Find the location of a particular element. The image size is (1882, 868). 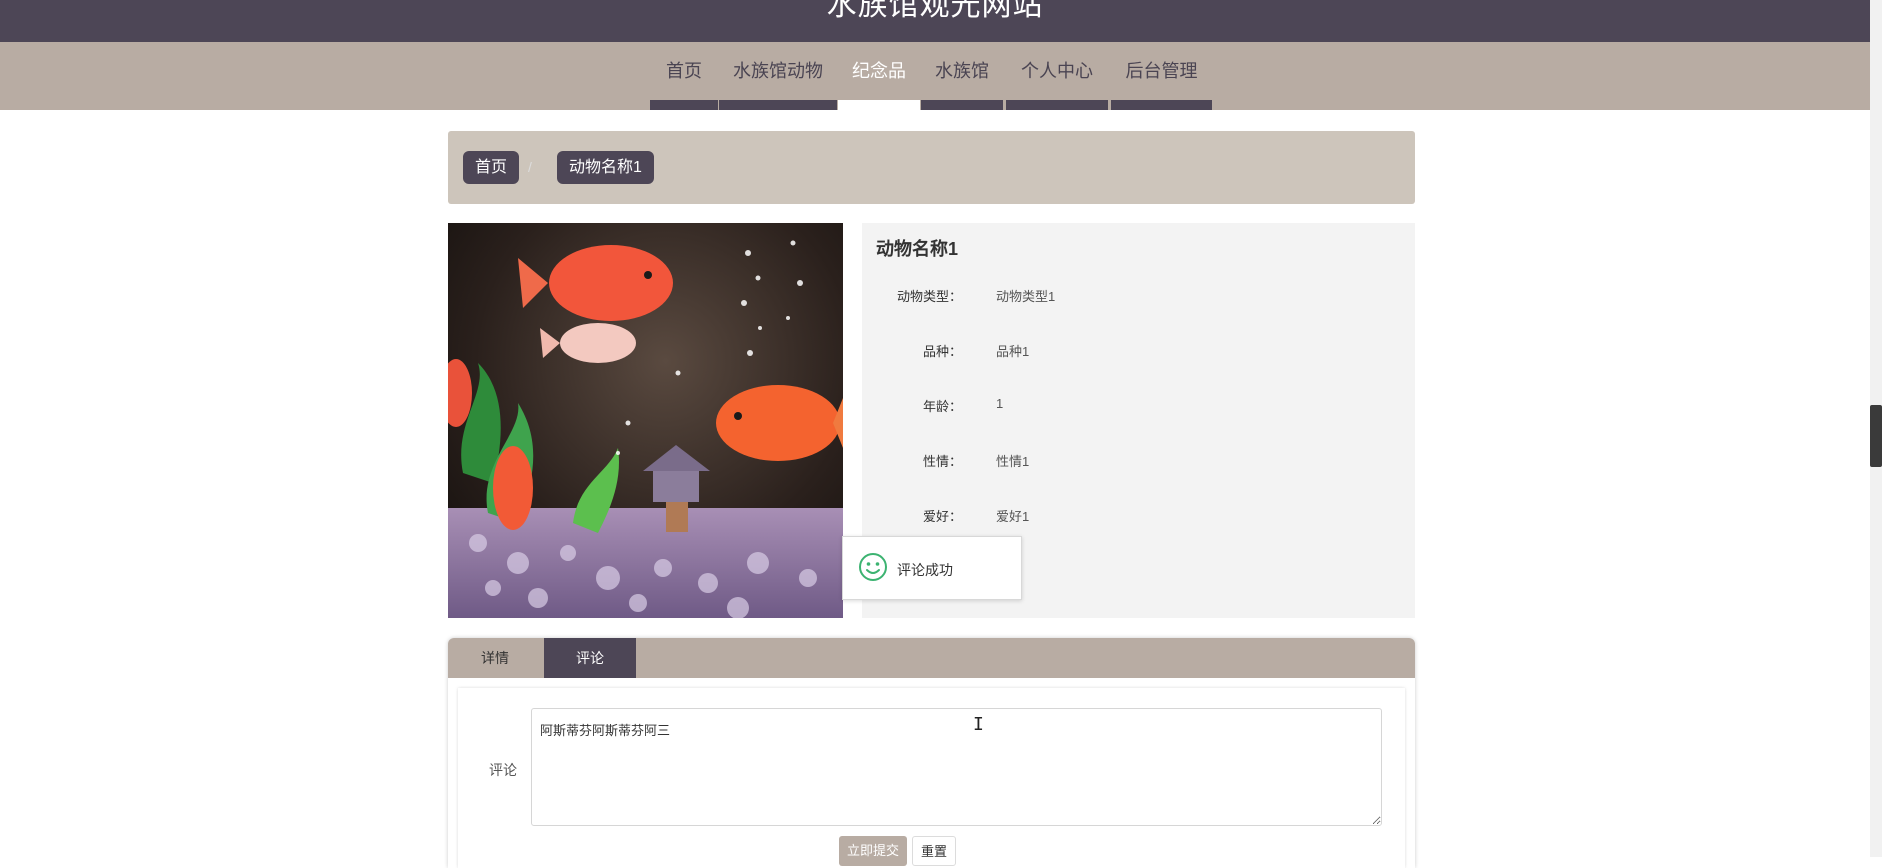

breadcrumb-home: 首页 is located at coordinates (491, 167).